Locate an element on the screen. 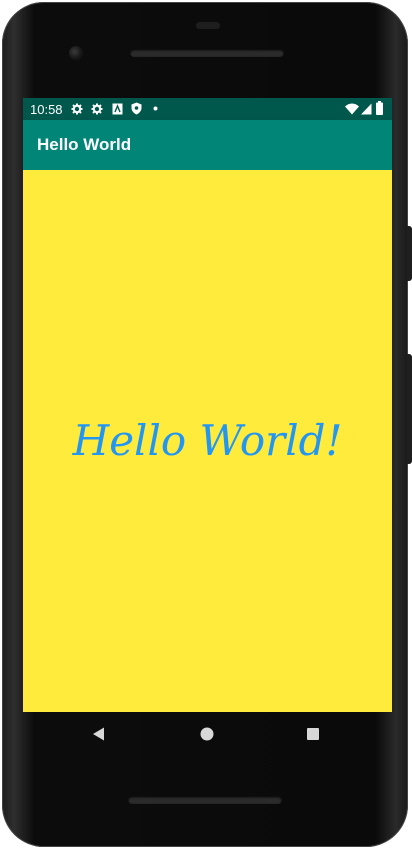  status-time: 10:58 is located at coordinates (46, 109).